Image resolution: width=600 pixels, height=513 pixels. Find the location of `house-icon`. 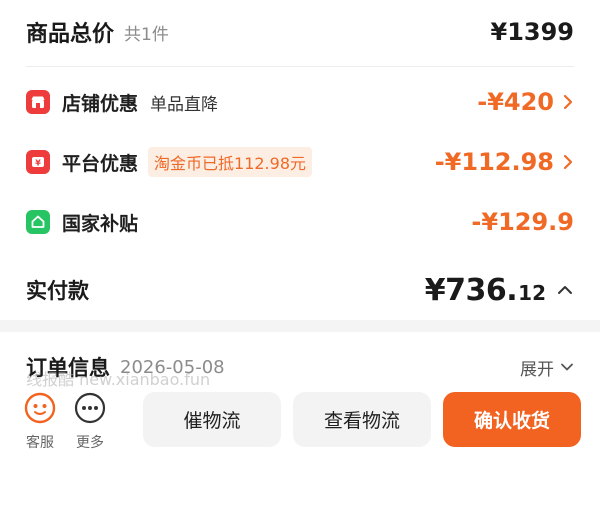

house-icon is located at coordinates (38, 222).